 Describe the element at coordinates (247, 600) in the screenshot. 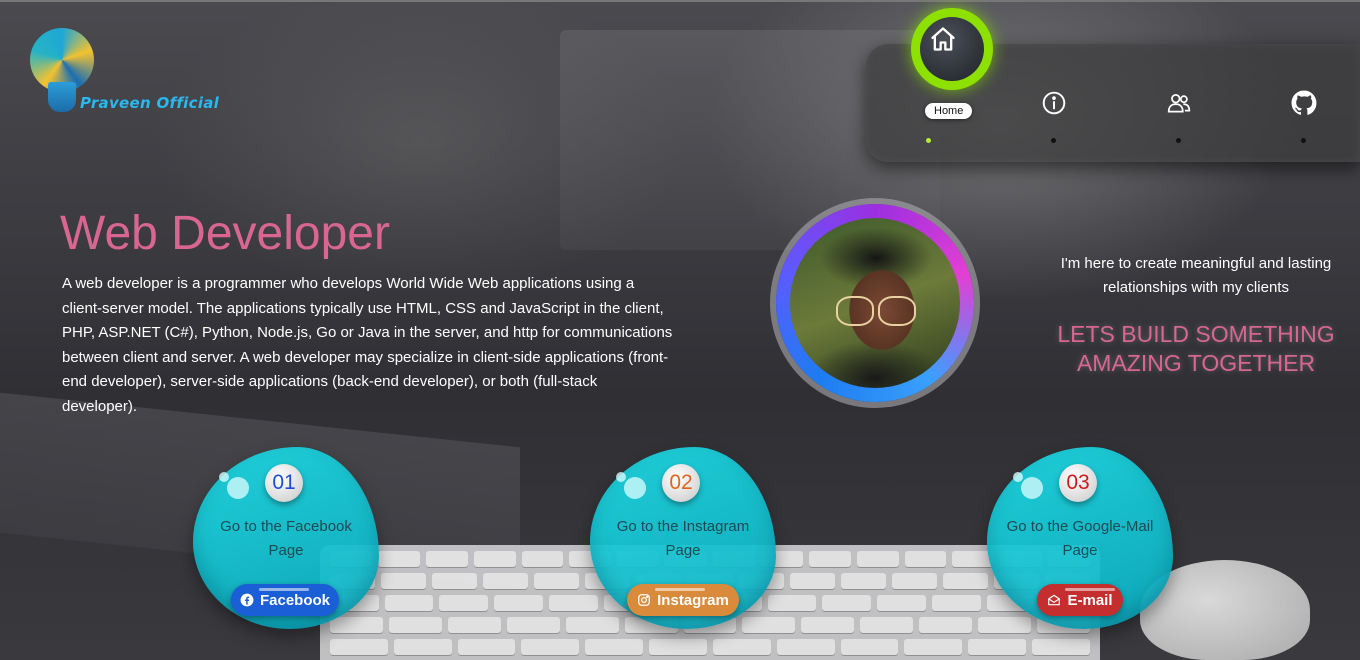

I see `facebook-icon` at that location.